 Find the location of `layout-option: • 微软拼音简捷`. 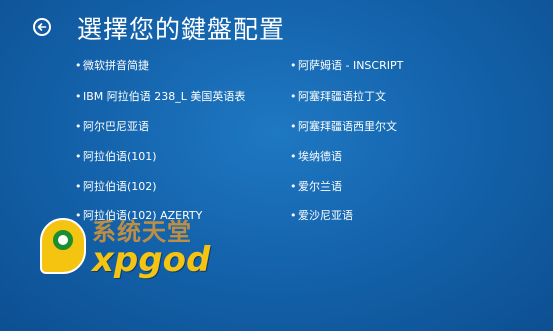

layout-option: • 微软拼音简捷 is located at coordinates (112, 65).